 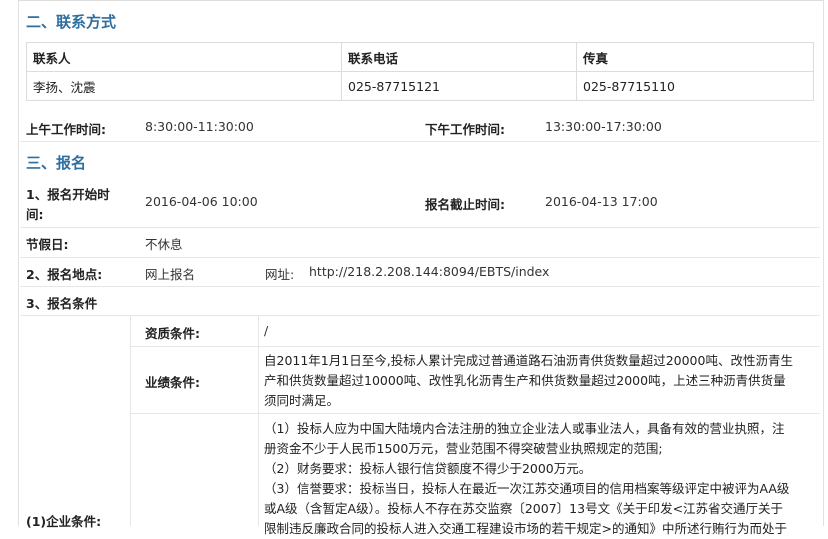 What do you see at coordinates (465, 129) in the screenshot?
I see `pm-work-time-label: 下午工作时间:` at bounding box center [465, 129].